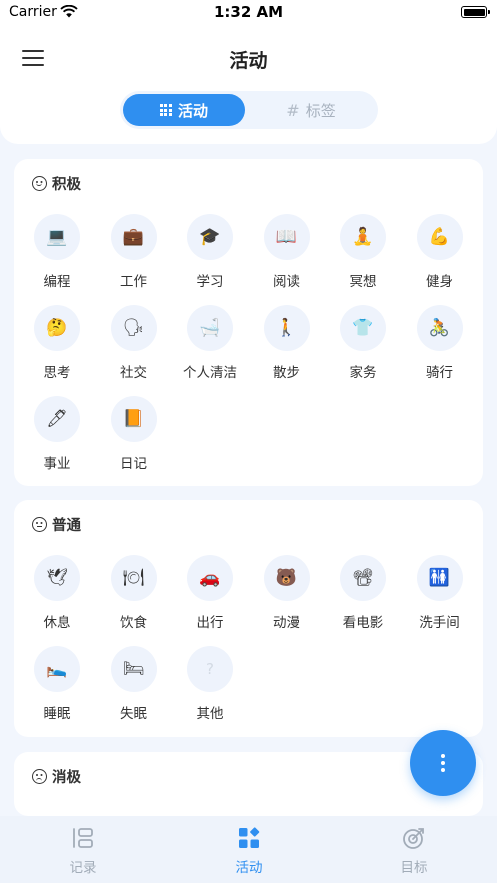 The height and width of the screenshot is (883, 497). I want to click on tab-activities: 活动, so click(249, 849).